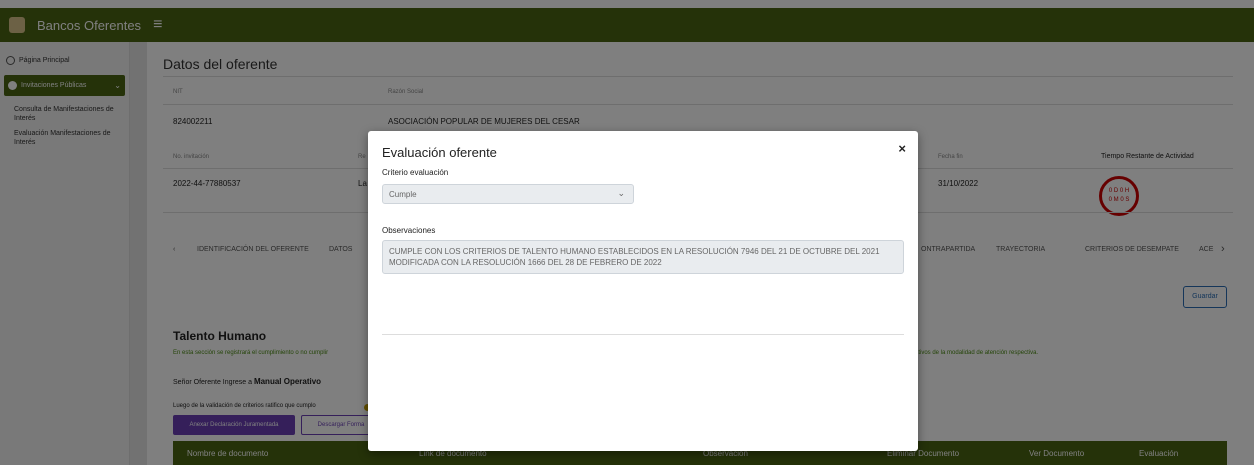 The height and width of the screenshot is (465, 1254). Describe the element at coordinates (621, 193) in the screenshot. I see `chevron-down-icon: ⌄` at that location.